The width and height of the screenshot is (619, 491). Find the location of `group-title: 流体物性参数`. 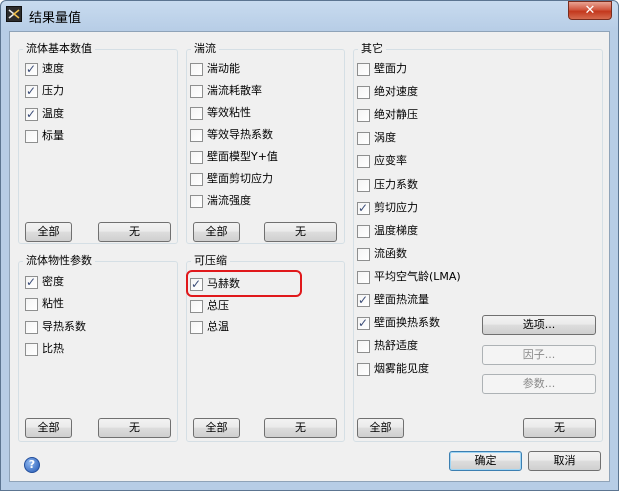

group-title: 流体物性参数 is located at coordinates (59, 261).